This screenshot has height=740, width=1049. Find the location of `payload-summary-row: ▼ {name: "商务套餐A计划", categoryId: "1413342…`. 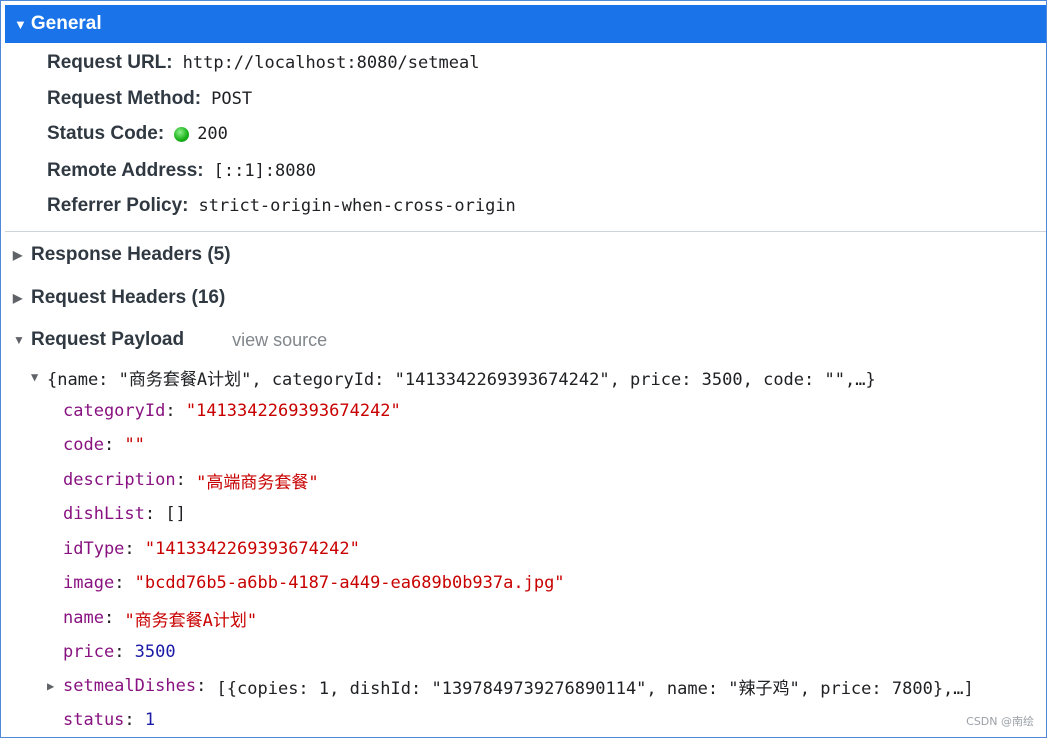

payload-summary-row: ▼ {name: "商务套餐A计划", categoryId: "1413342… is located at coordinates (453, 377).